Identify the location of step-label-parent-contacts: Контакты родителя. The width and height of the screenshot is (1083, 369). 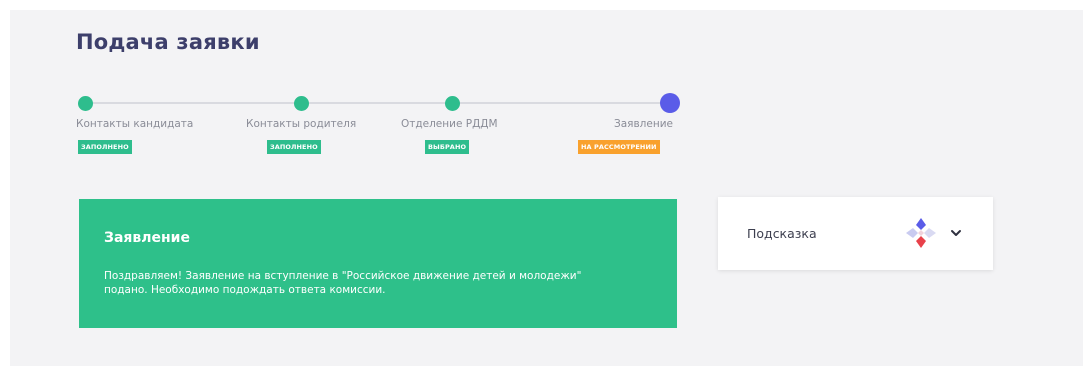
(301, 124).